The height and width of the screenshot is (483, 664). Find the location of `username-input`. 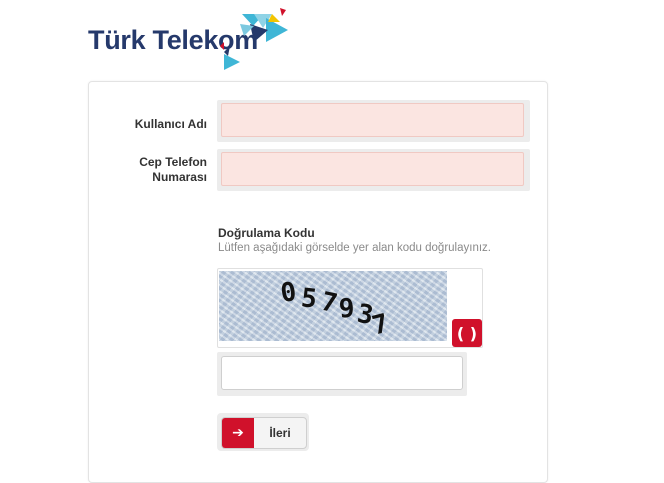

username-input is located at coordinates (372, 120).